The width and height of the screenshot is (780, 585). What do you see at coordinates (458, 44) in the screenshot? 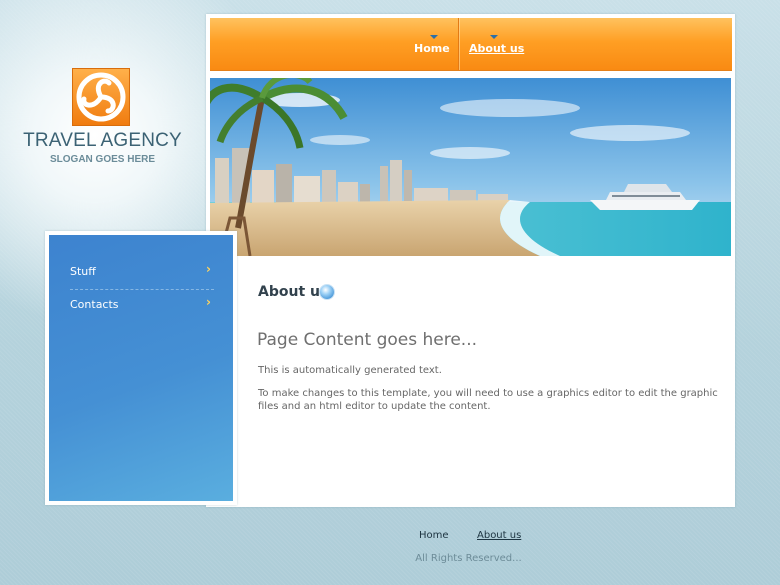
I see `nav-divider` at bounding box center [458, 44].